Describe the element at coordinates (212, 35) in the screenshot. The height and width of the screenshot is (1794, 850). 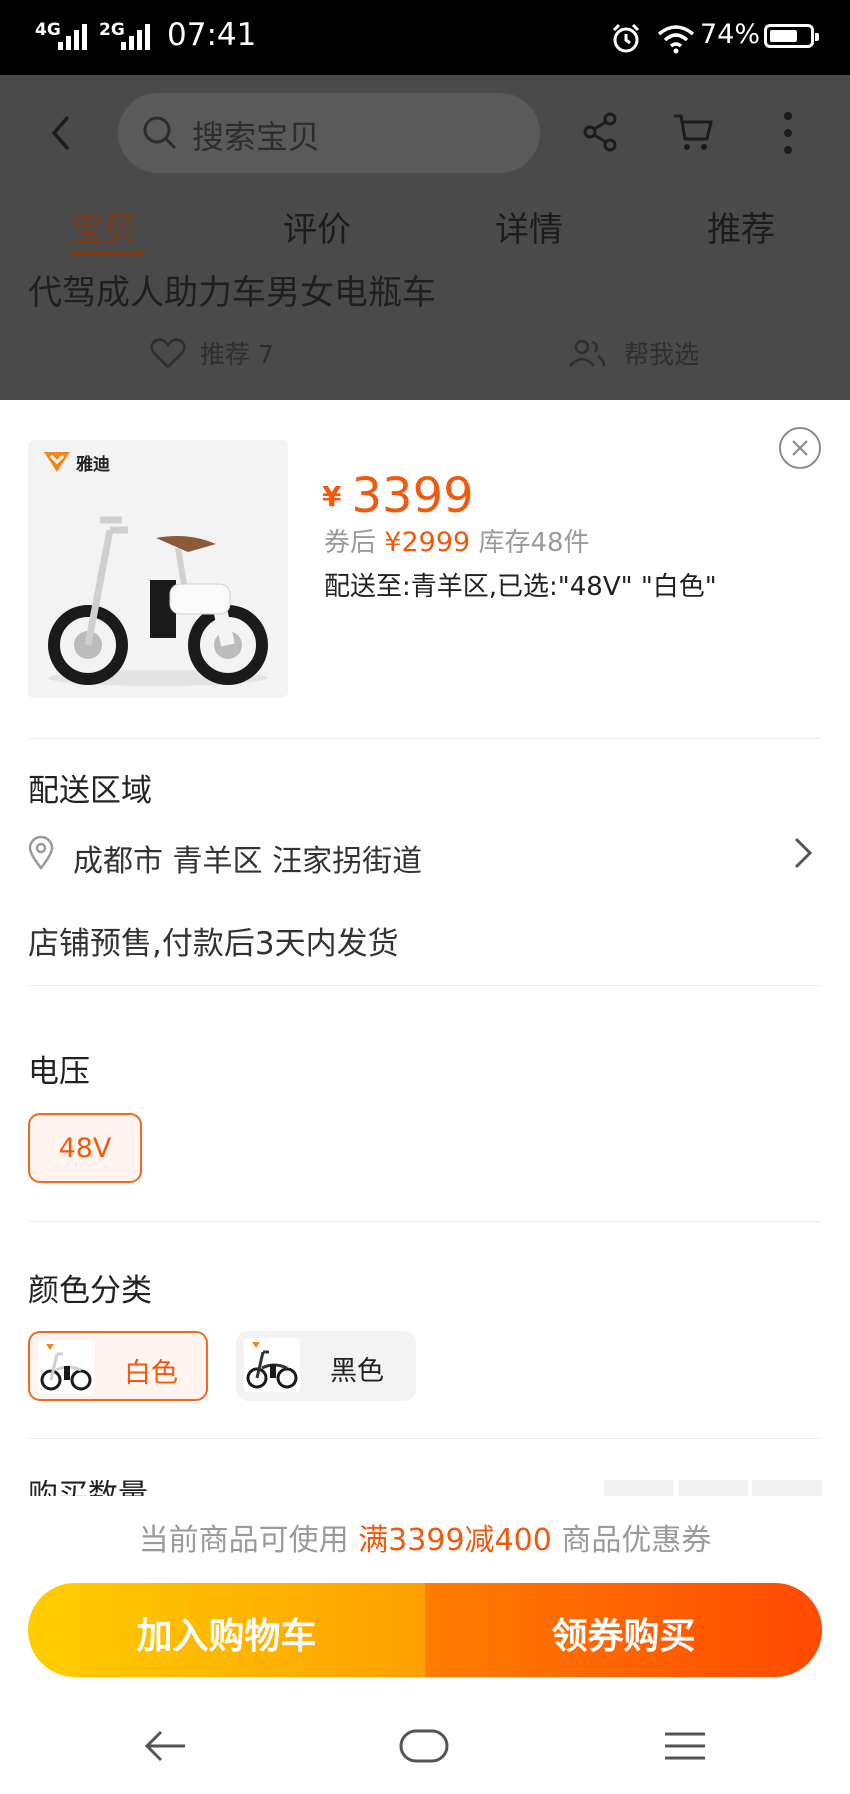
I see `clock: 07:41` at that location.